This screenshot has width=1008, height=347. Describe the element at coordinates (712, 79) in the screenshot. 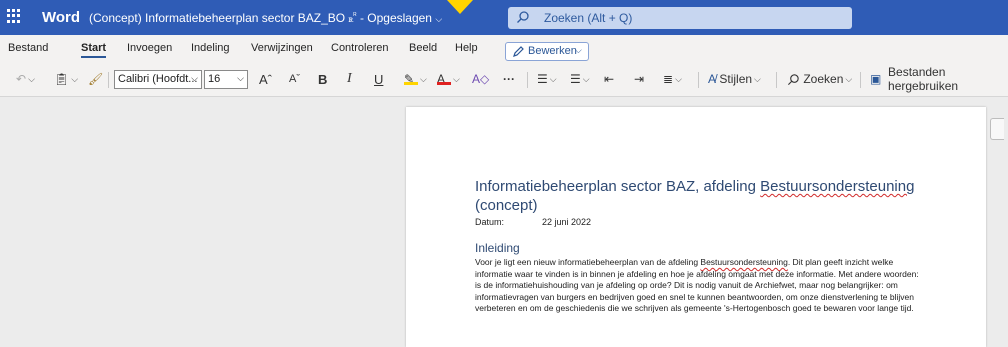

I see `styles-icon: A̸` at that location.